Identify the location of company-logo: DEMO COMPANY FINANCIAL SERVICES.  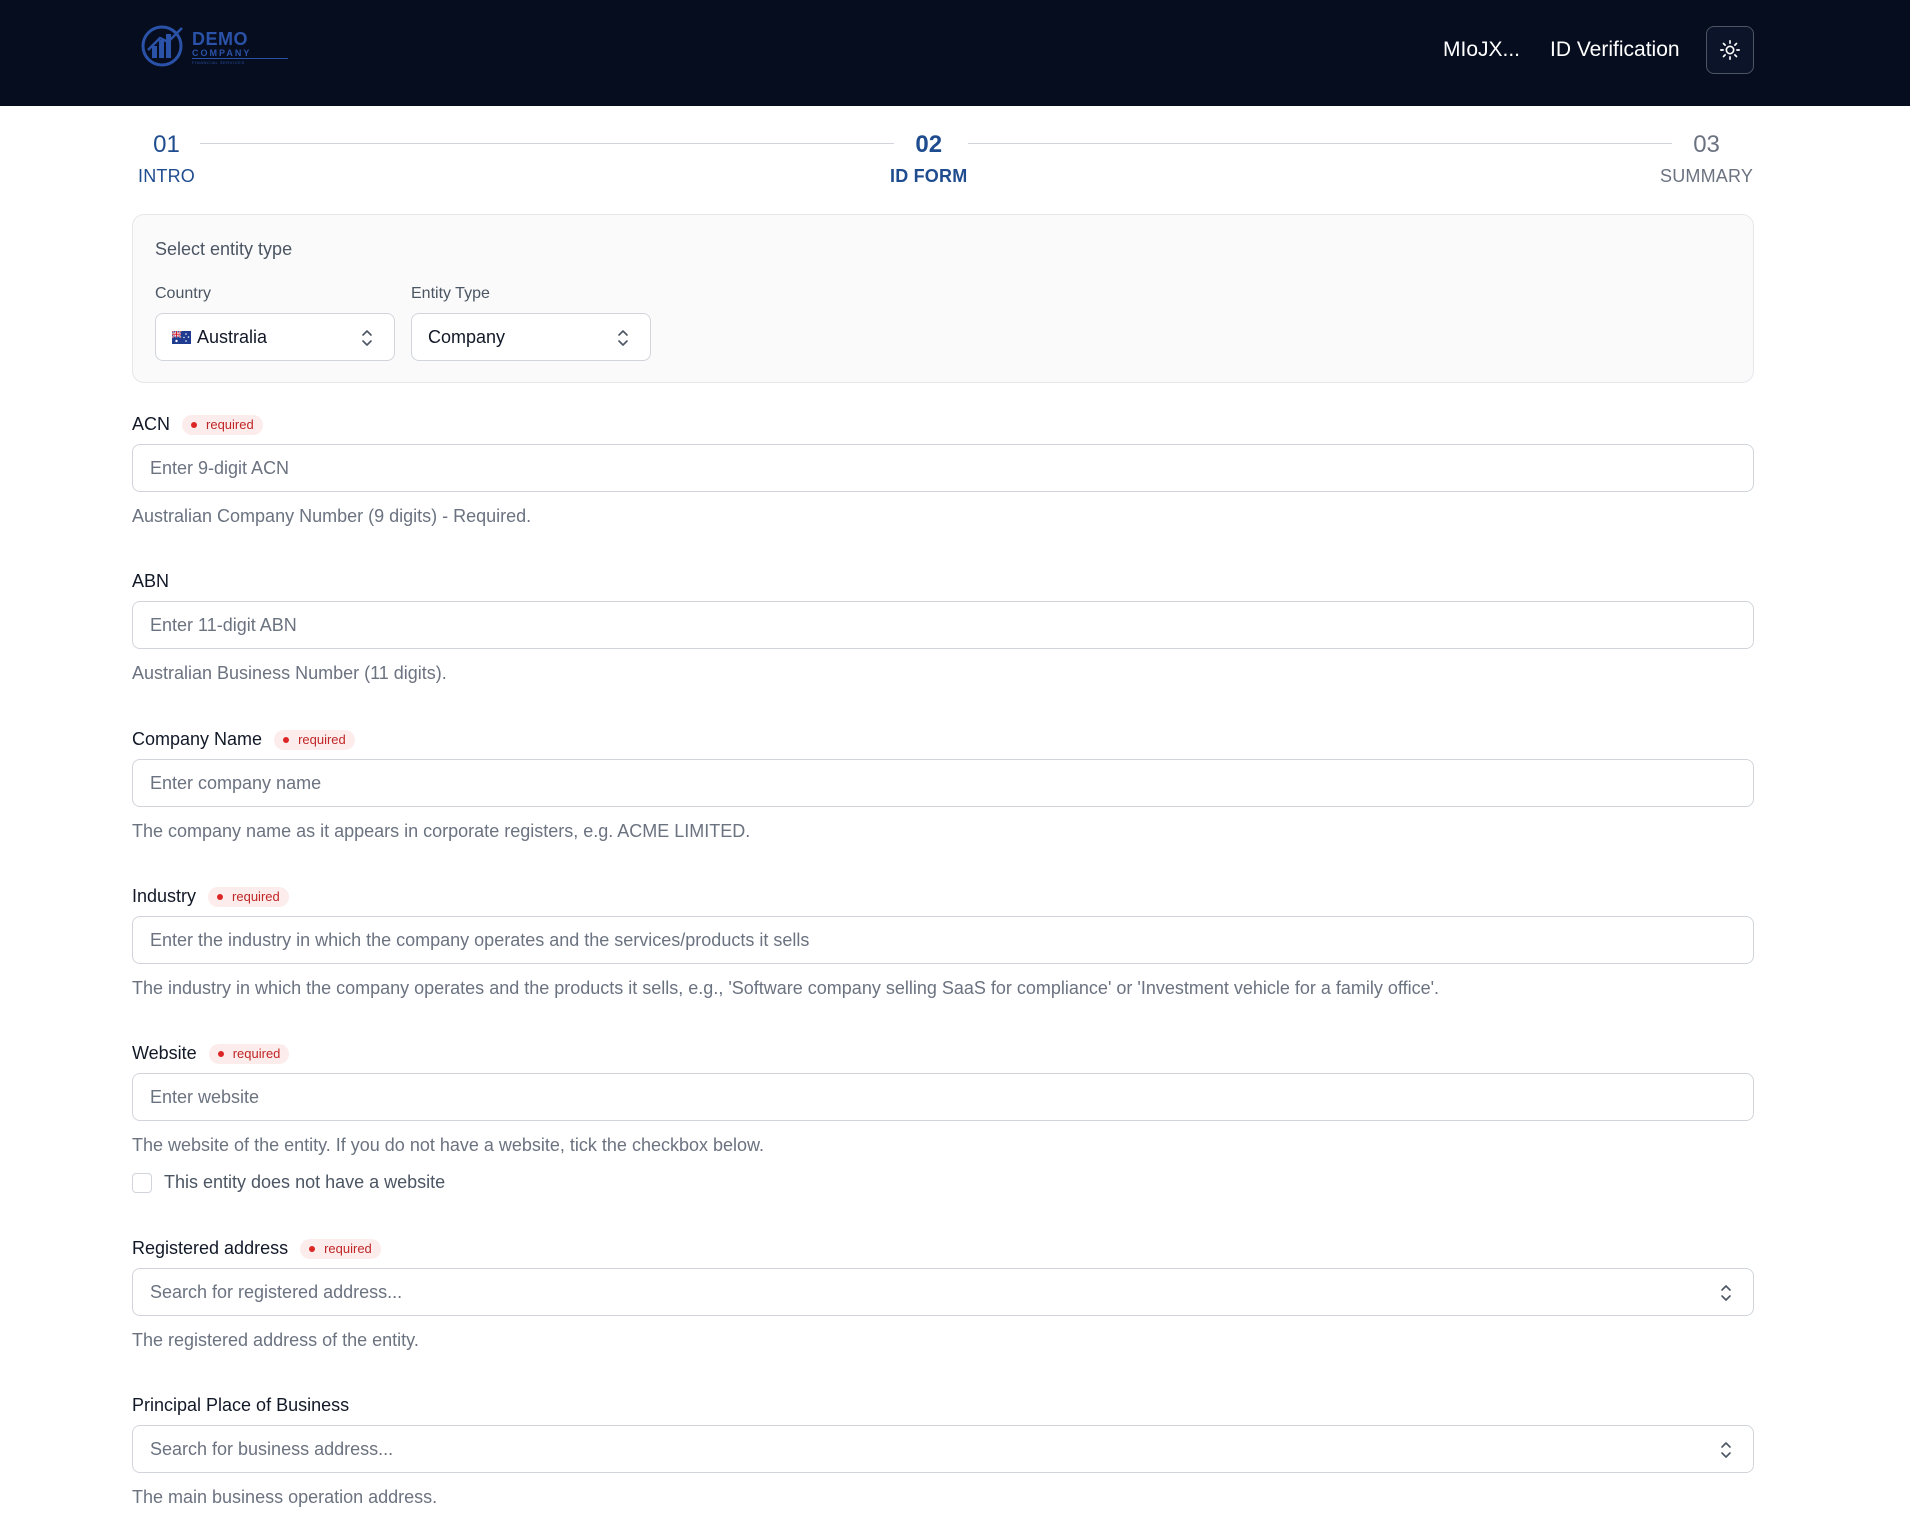
(220, 45).